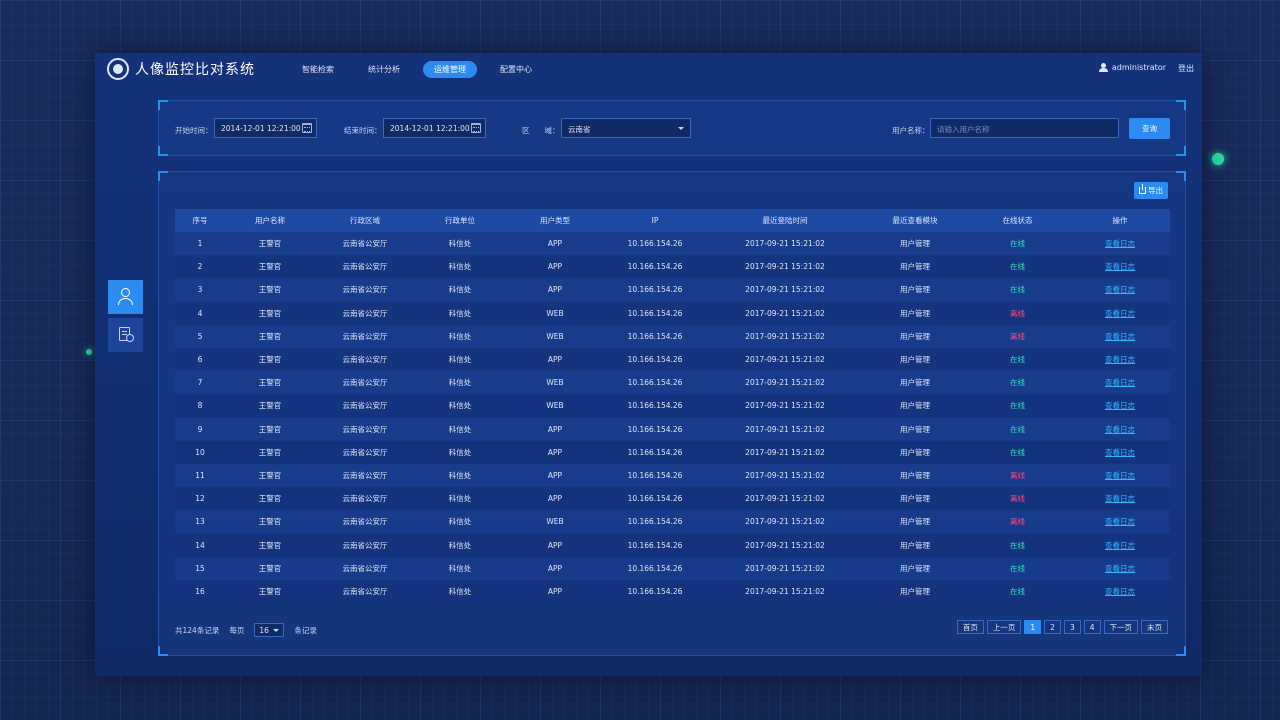 Image resolution: width=1280 pixels, height=720 pixels. Describe the element at coordinates (269, 630) in the screenshot. I see `page-size-select: 16` at that location.